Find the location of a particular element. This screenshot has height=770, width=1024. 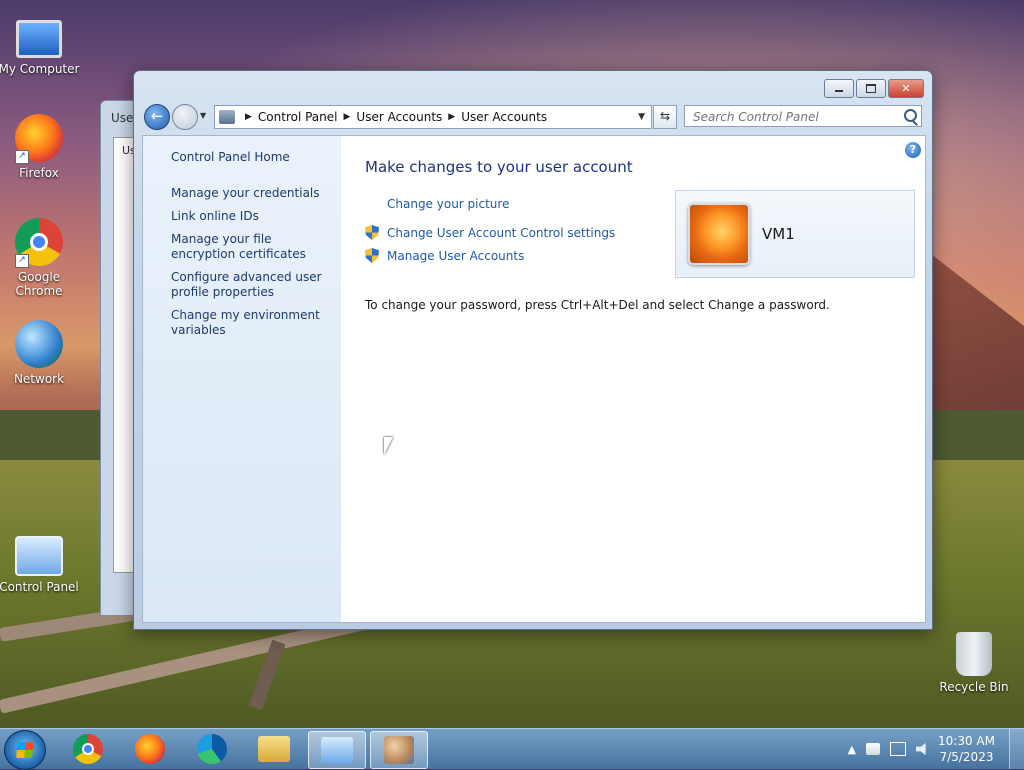

clock-time: 10:30 AM is located at coordinates (966, 741).